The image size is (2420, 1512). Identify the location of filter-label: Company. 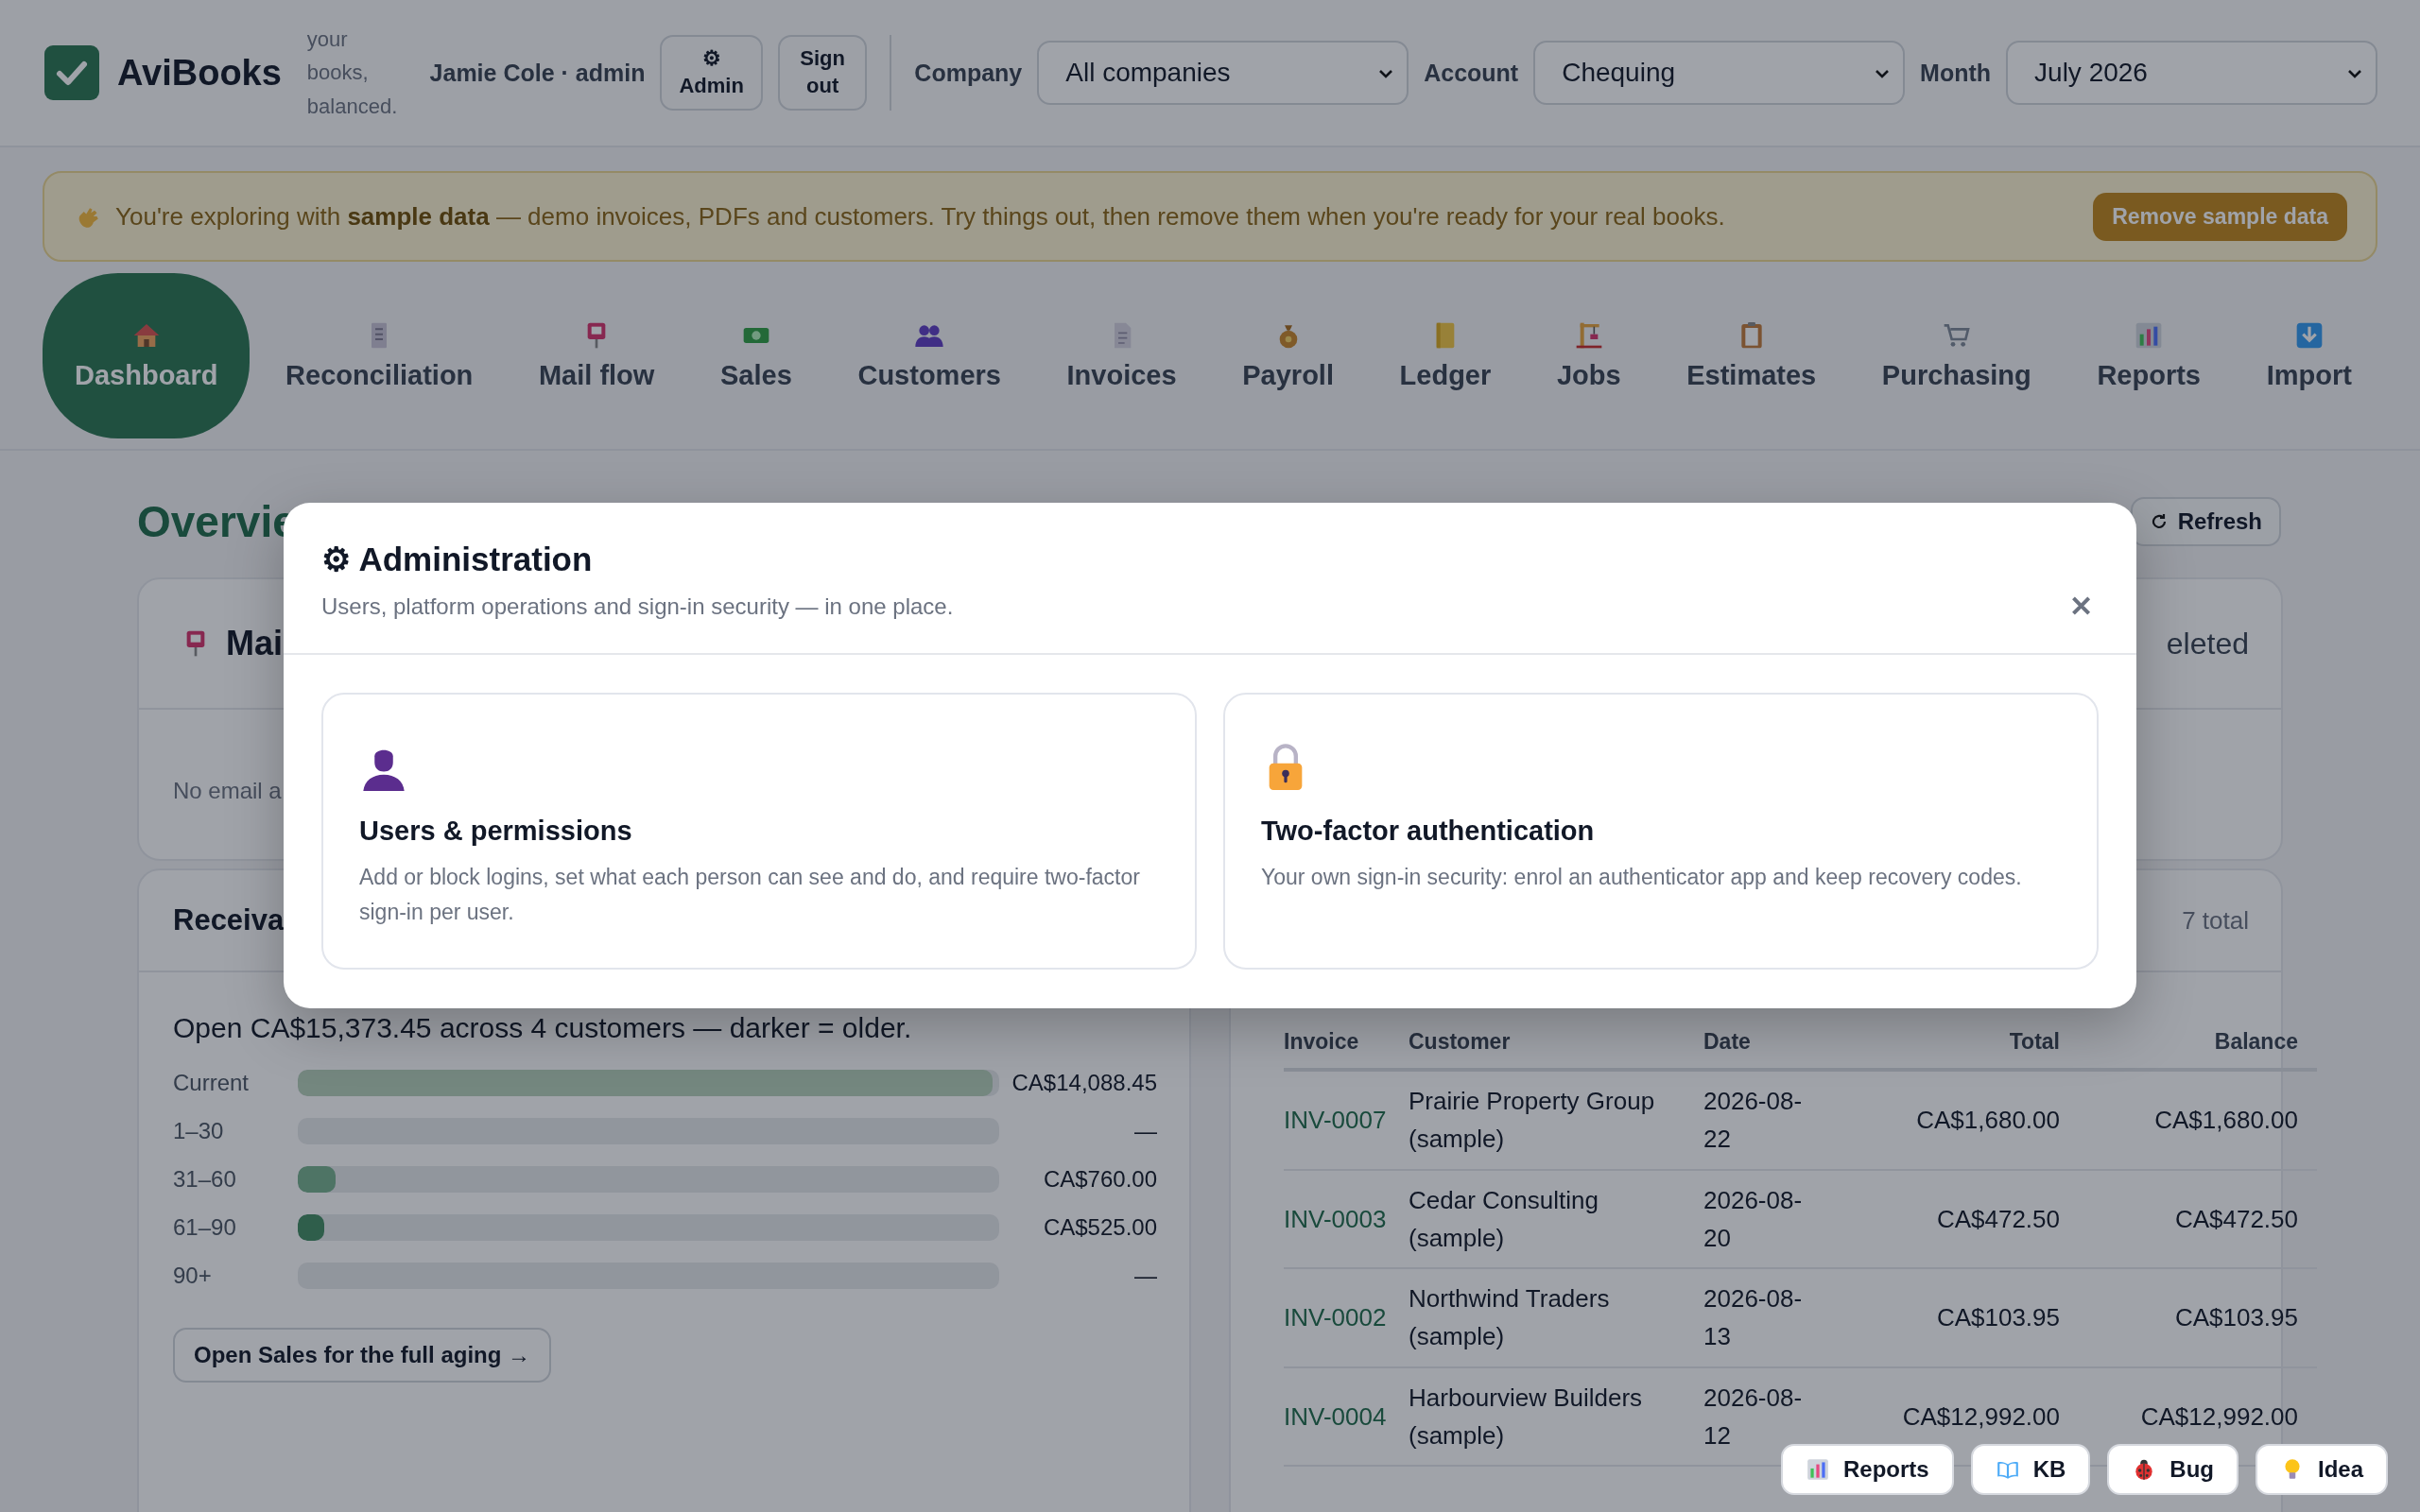
(969, 73).